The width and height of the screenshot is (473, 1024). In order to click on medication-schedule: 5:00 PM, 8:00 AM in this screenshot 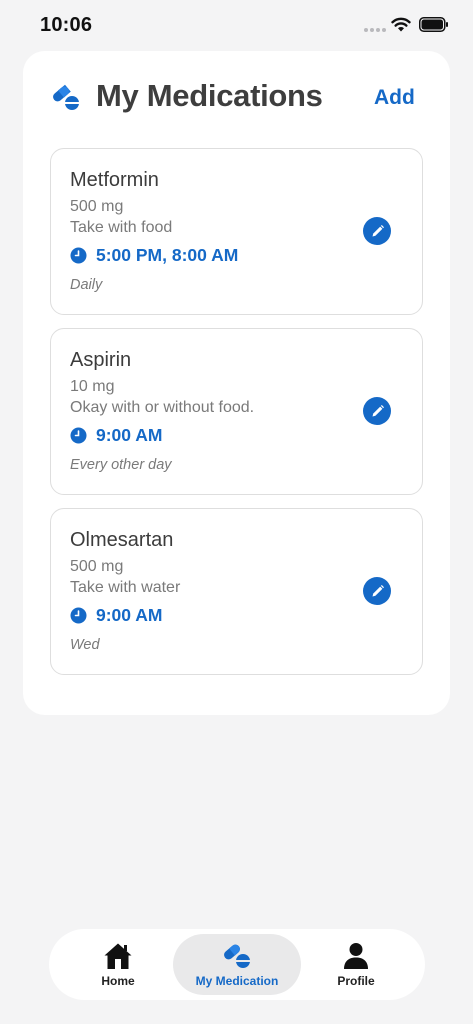, I will do `click(154, 255)`.